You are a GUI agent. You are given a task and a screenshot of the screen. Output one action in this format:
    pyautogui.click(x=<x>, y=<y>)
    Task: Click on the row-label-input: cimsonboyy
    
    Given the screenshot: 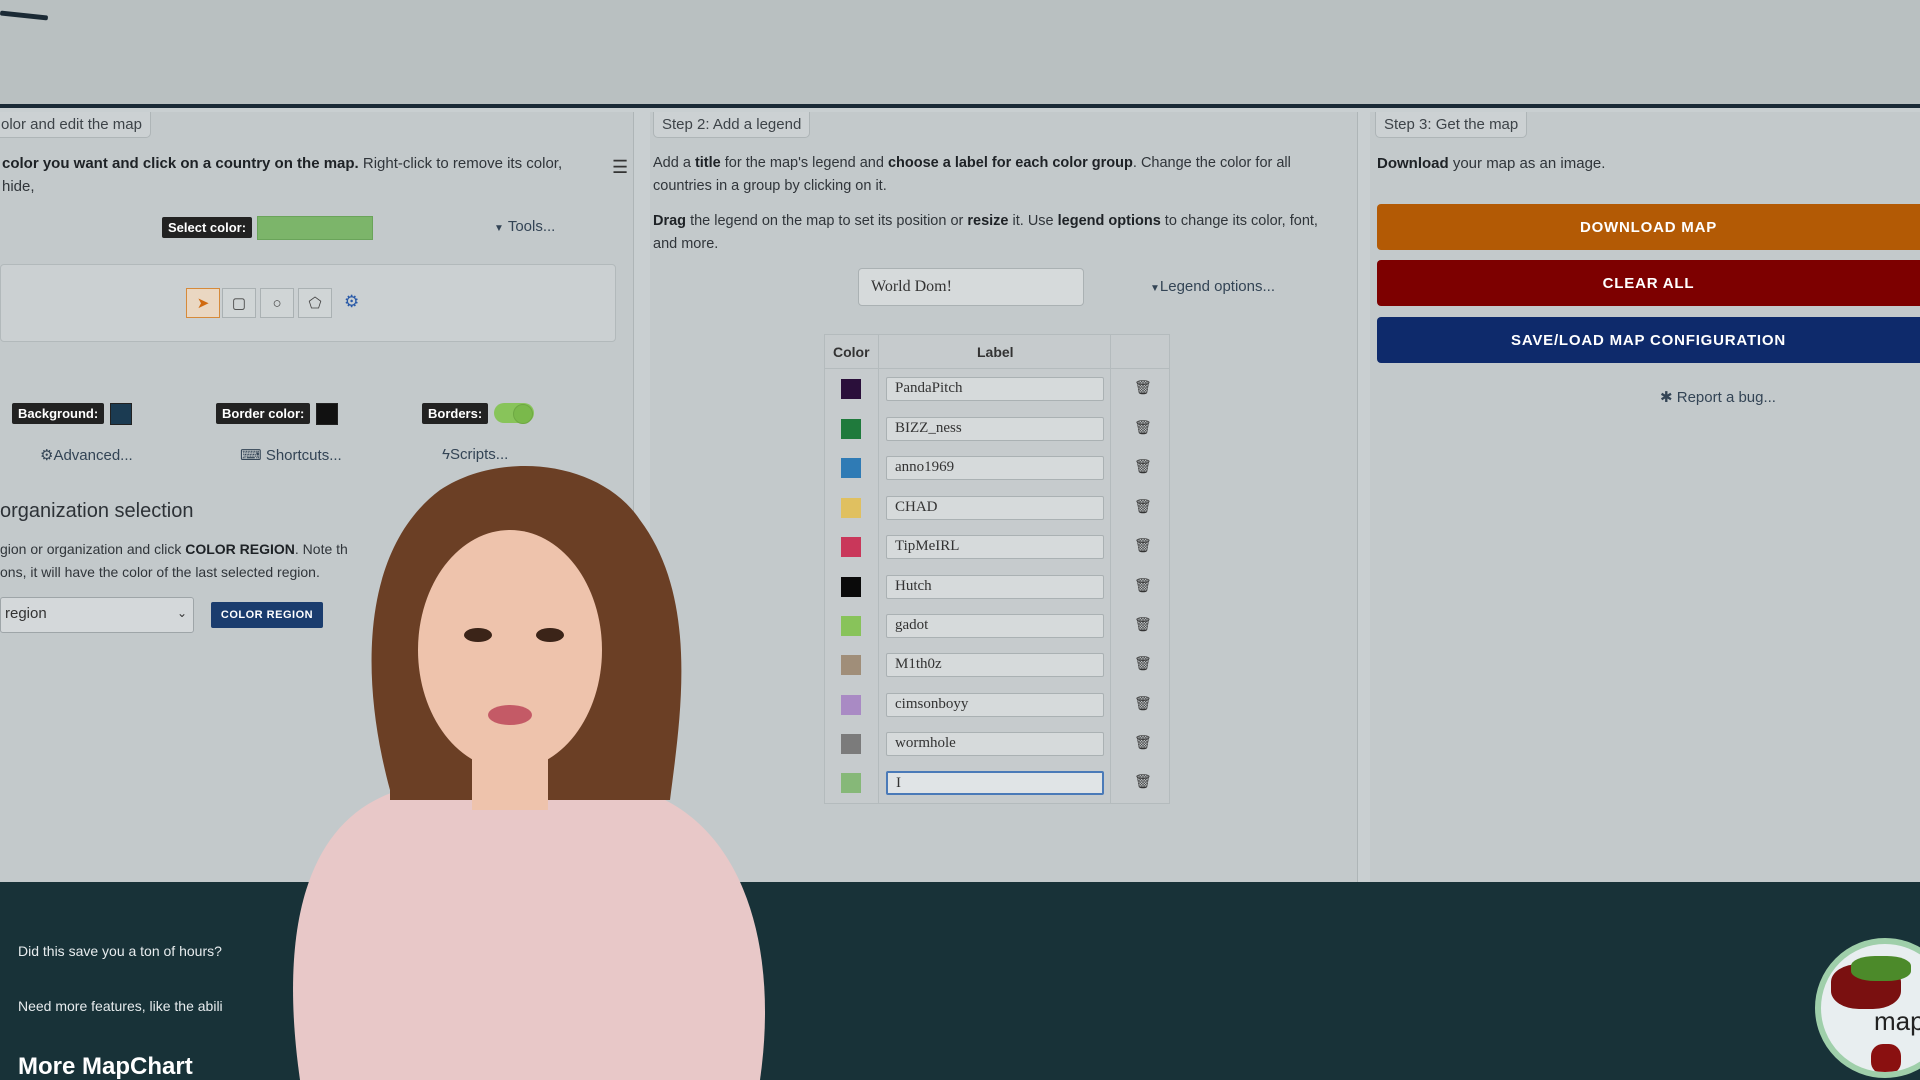 What is the action you would take?
    pyautogui.click(x=995, y=705)
    